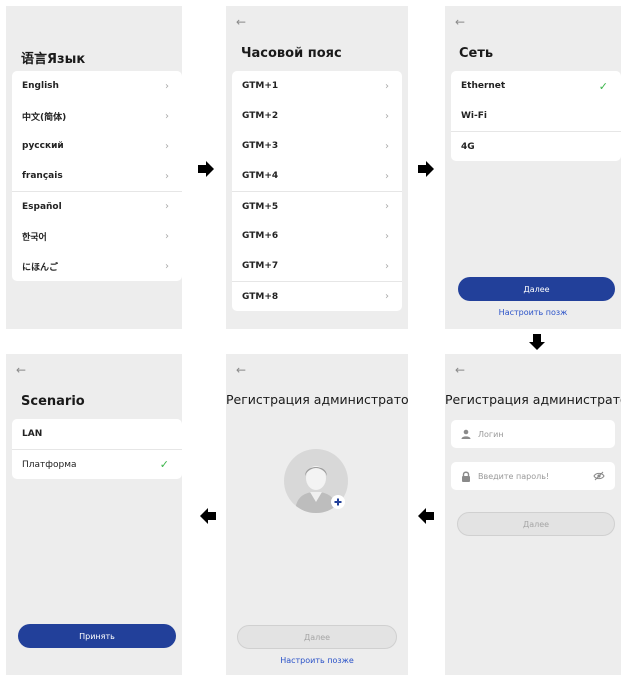 The image size is (625, 675). Describe the element at coordinates (317, 296) in the screenshot. I see `timezone-item: GTM+8 ›` at that location.